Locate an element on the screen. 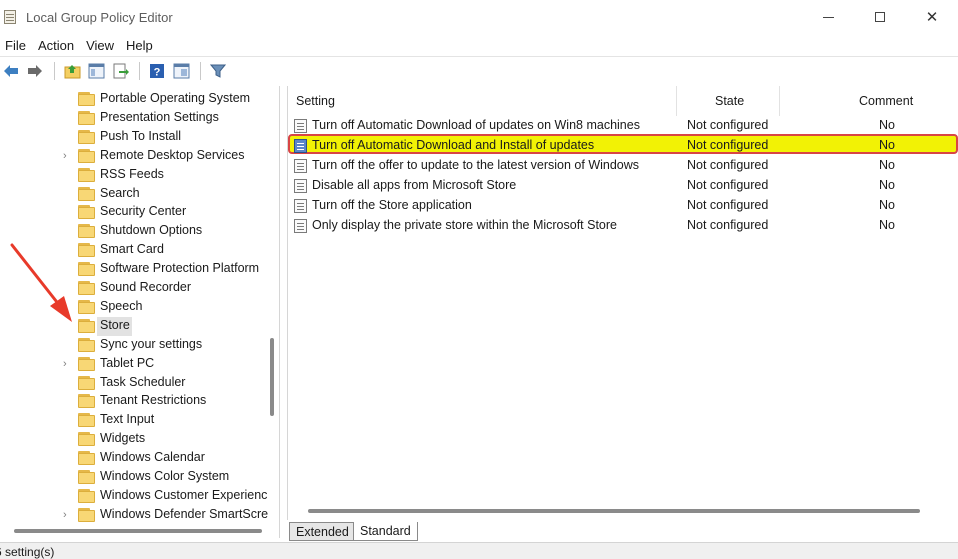  menu-view: View is located at coordinates (101, 45).